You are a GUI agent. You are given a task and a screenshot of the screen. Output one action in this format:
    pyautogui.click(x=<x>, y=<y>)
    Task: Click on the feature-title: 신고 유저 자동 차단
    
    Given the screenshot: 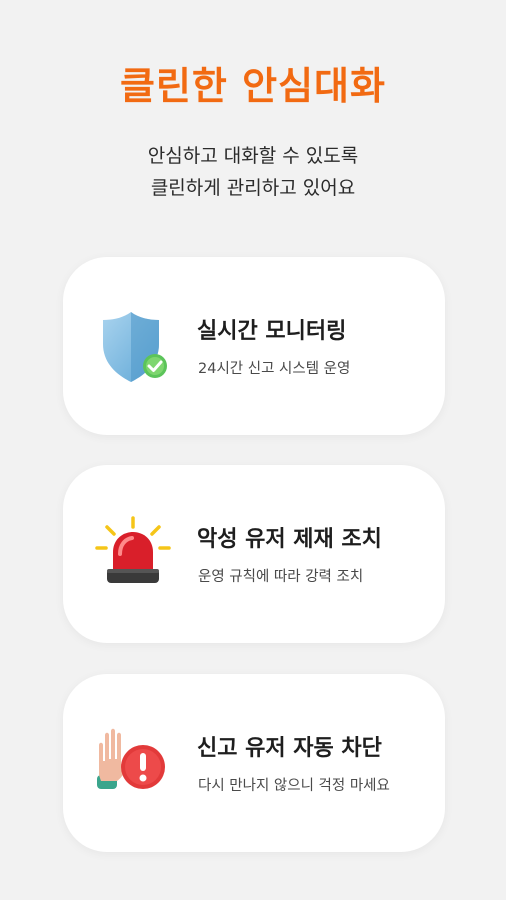 What is the action you would take?
    pyautogui.click(x=289, y=748)
    